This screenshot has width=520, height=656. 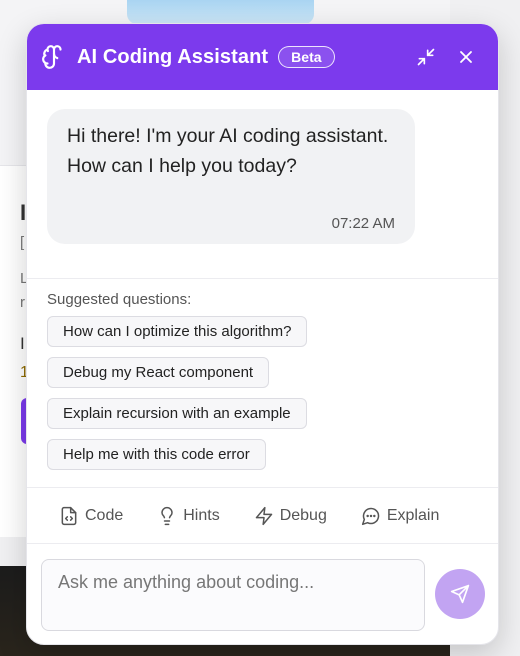 I want to click on suggestion-chip: Debug my React component, so click(x=158, y=372).